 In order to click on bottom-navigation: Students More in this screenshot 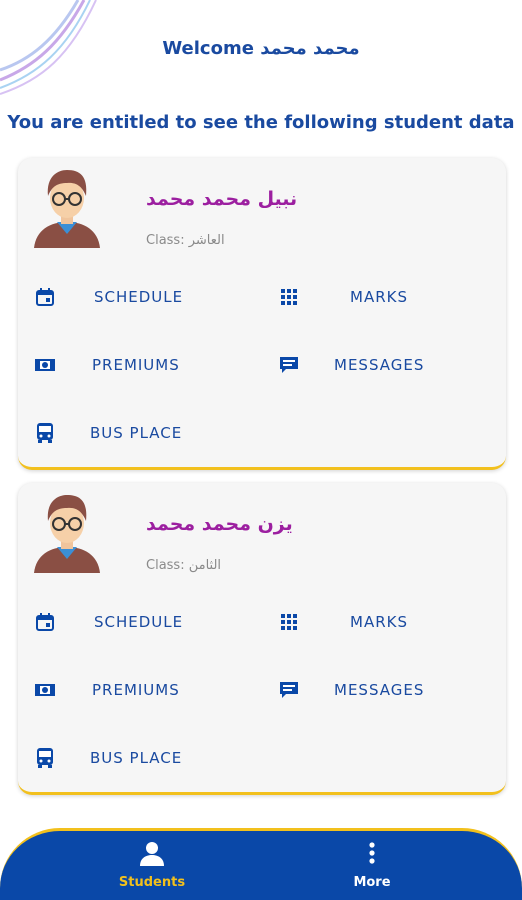, I will do `click(261, 864)`.